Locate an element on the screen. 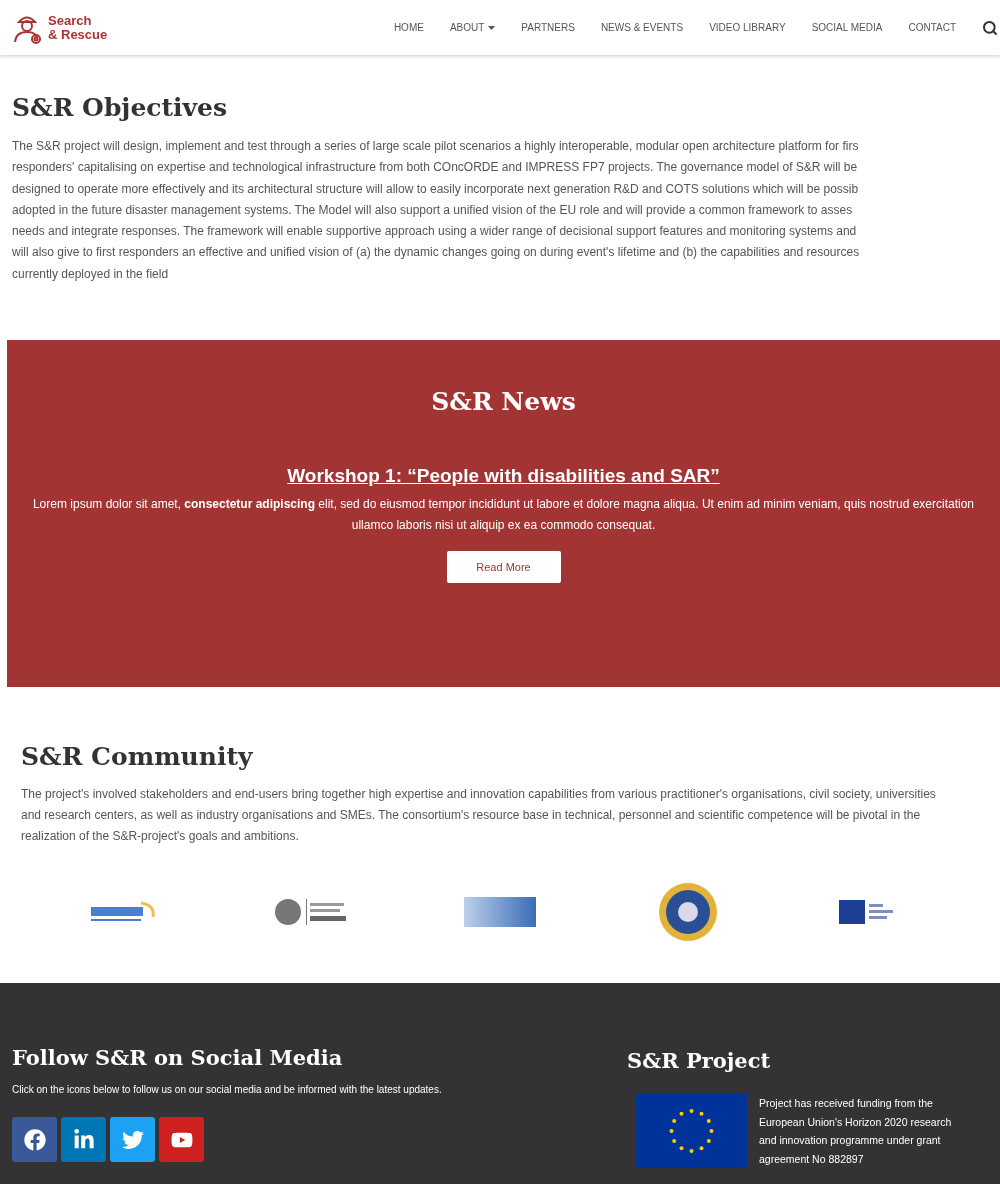 This screenshot has height=1184, width=1000. facebook-link is located at coordinates (34, 1140).